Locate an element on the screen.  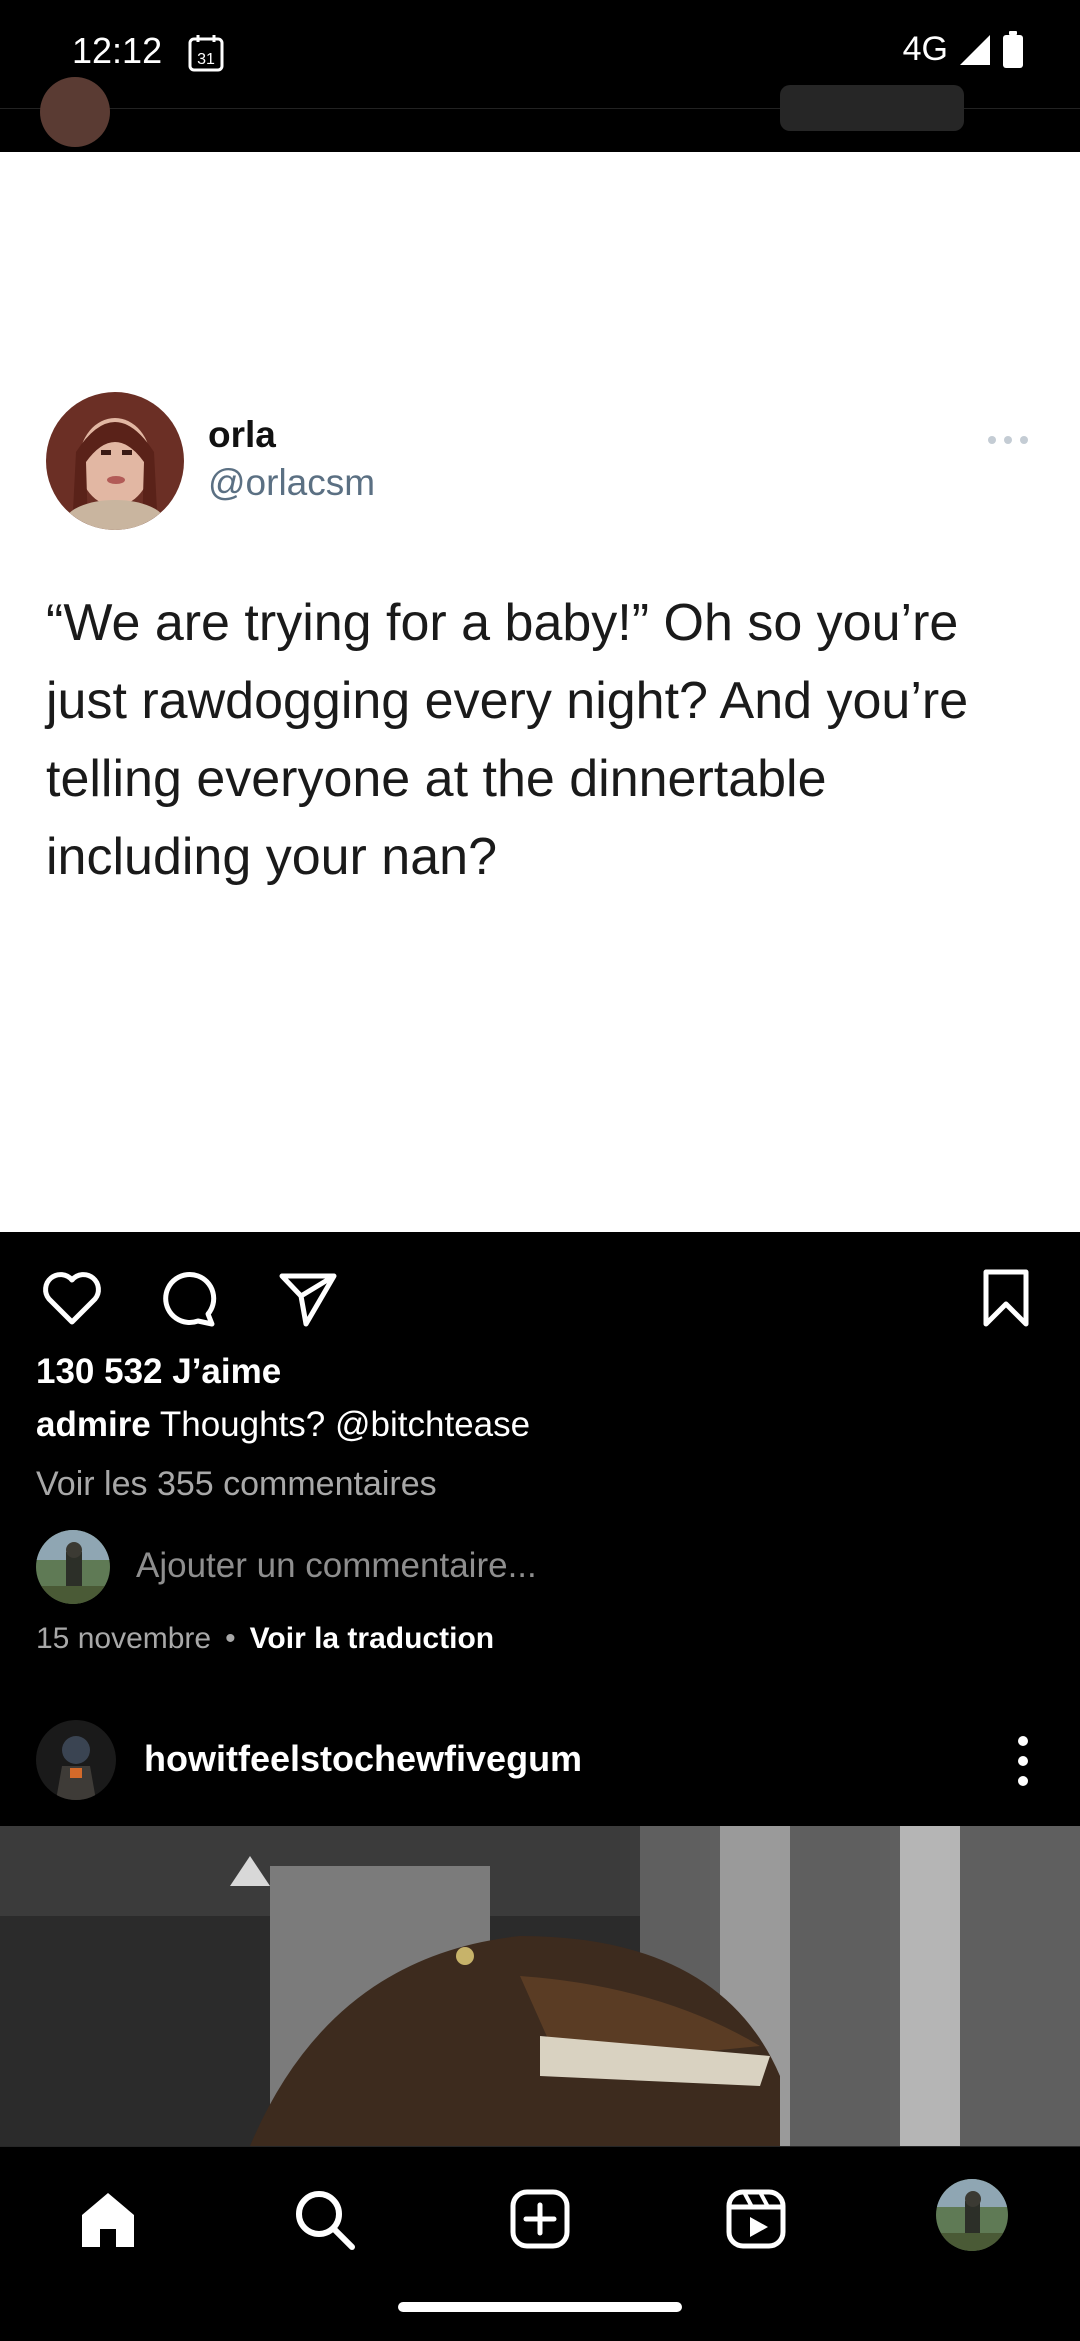
more-options-icon is located at coordinates (1023, 1761).